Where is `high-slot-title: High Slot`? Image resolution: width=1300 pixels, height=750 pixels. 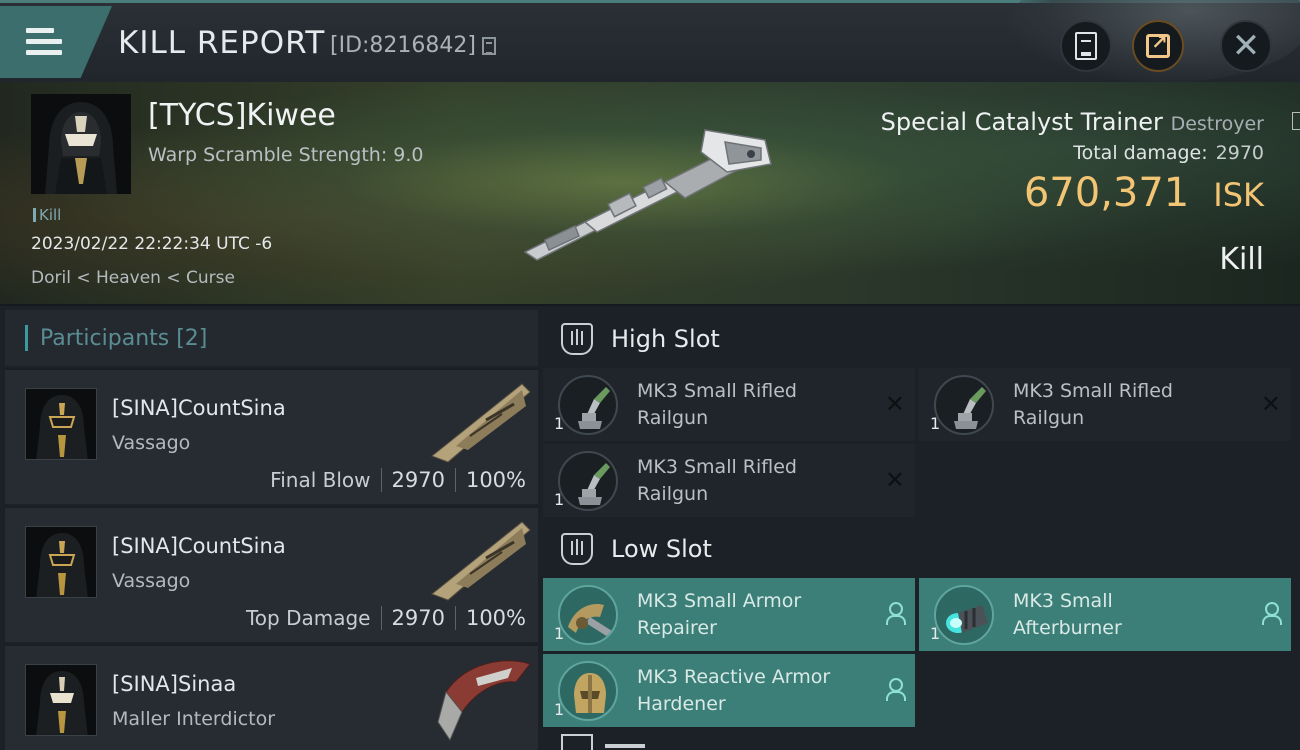 high-slot-title: High Slot is located at coordinates (665, 339).